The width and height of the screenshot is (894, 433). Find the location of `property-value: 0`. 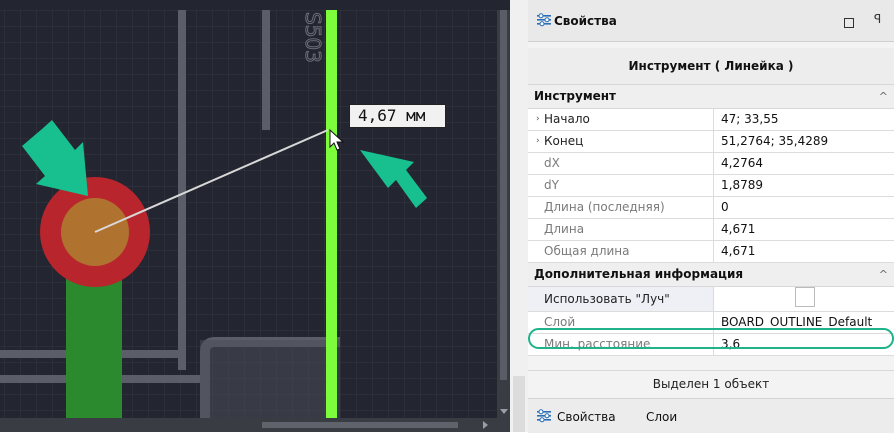

property-value: 0 is located at coordinates (725, 207).